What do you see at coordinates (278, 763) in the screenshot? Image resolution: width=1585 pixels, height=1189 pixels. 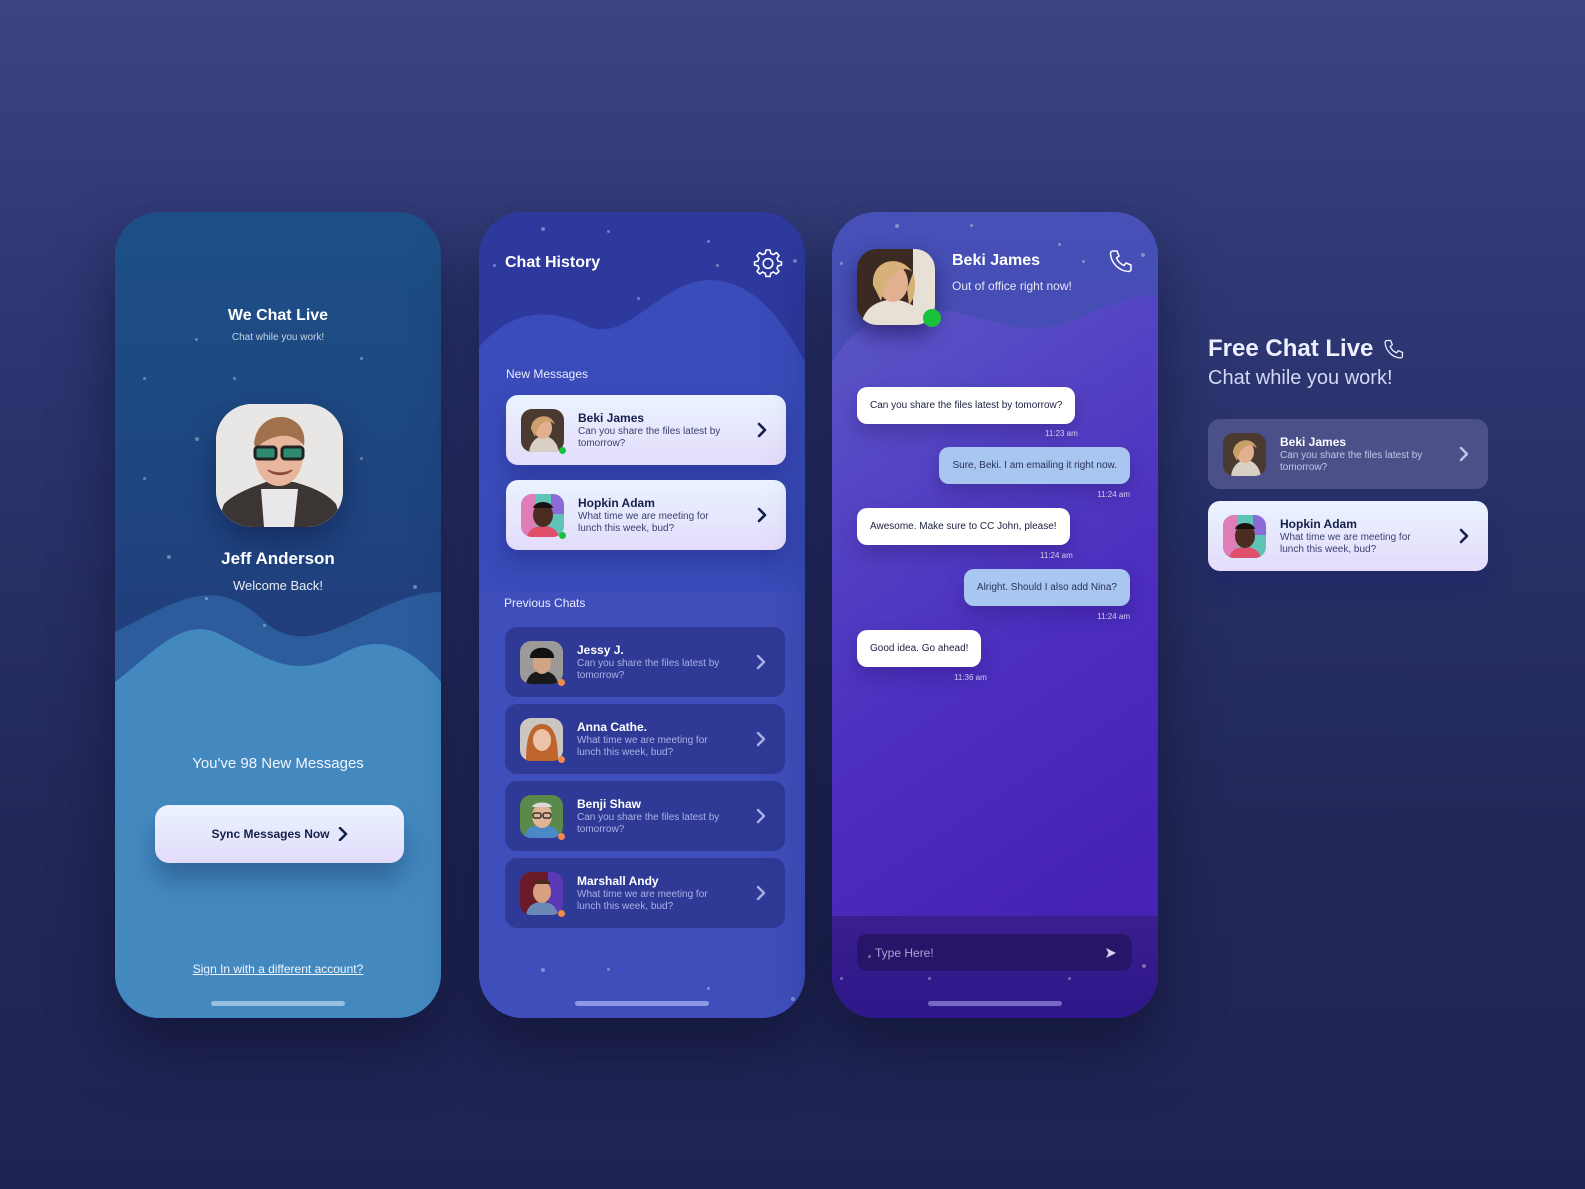 I see `new-messages-count: You've 98 New Messages` at bounding box center [278, 763].